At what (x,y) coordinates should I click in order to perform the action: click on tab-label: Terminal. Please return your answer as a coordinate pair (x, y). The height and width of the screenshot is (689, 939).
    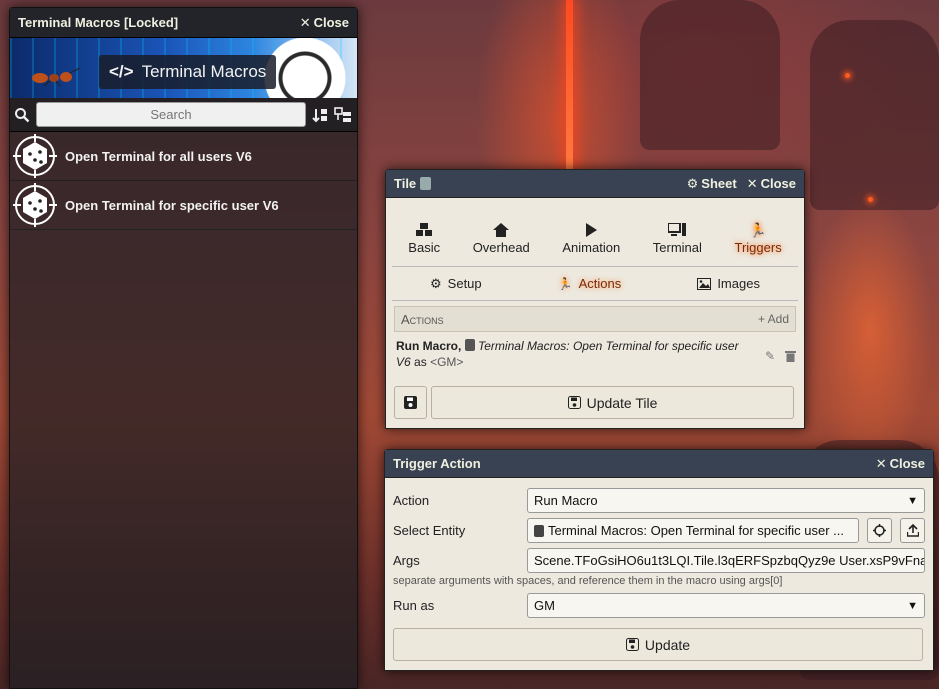
    Looking at the image, I should click on (677, 247).